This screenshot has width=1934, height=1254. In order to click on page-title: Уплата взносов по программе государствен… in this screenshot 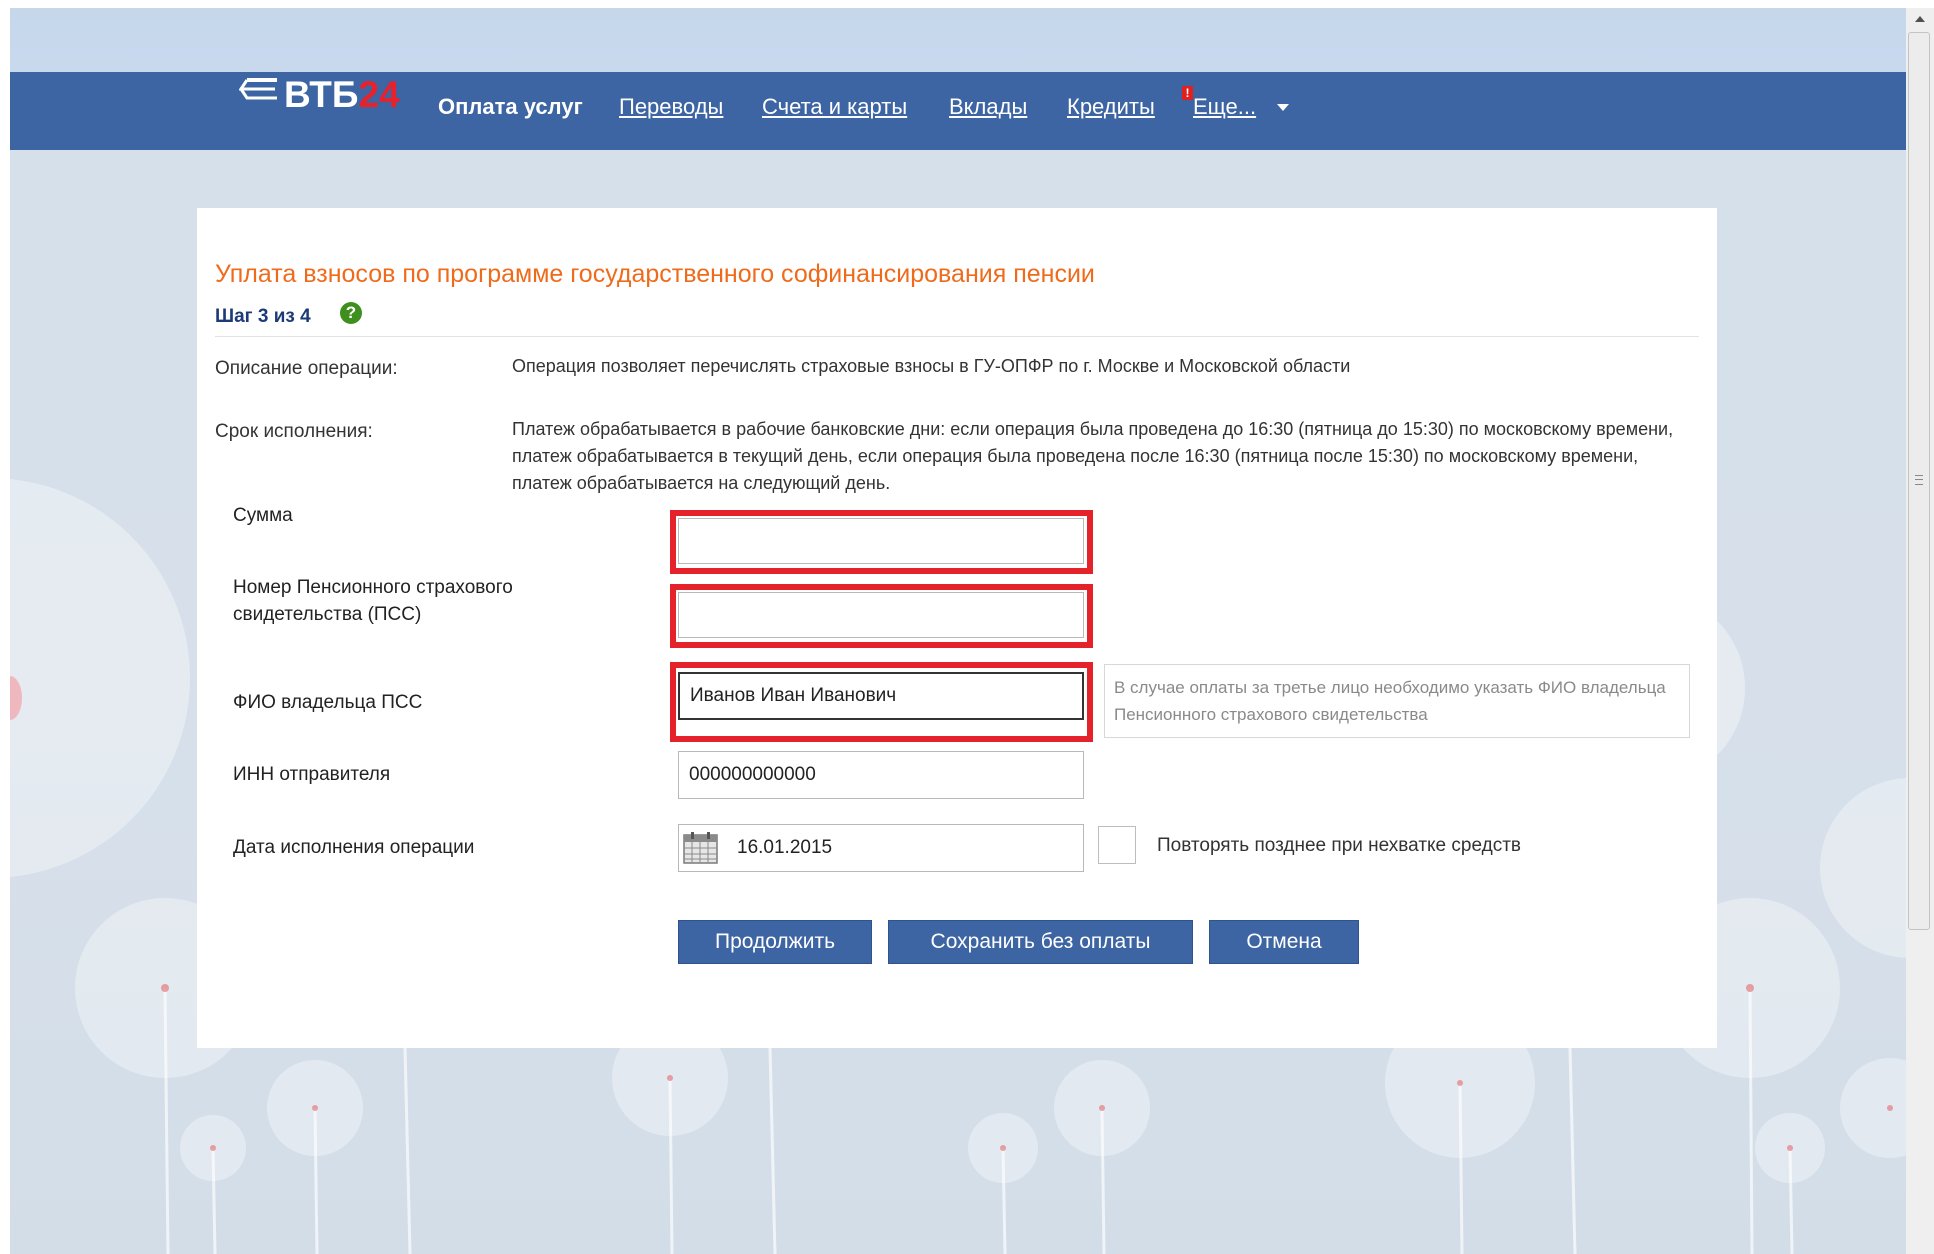, I will do `click(655, 274)`.